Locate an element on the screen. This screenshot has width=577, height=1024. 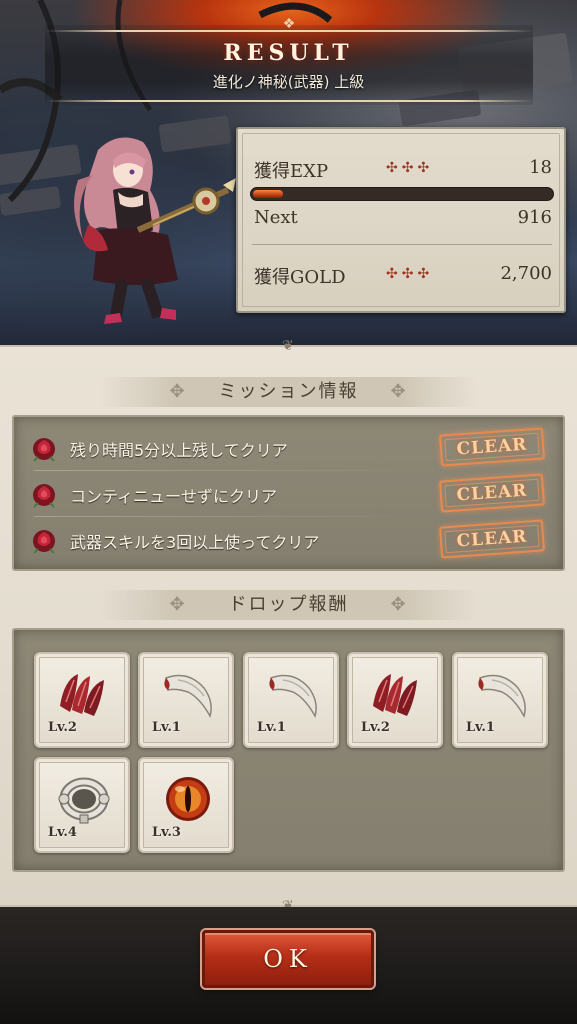
gold-value: 2,700 is located at coordinates (526, 273).